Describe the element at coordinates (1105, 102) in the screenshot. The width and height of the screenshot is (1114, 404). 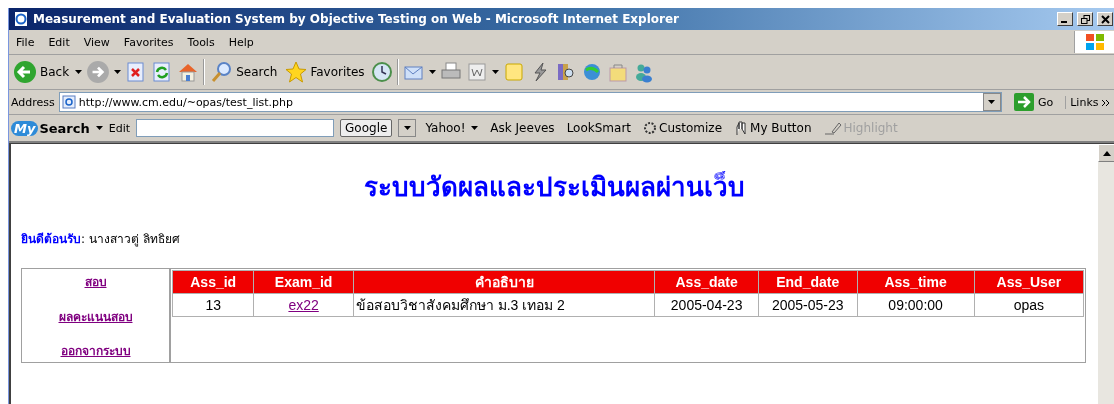
I see `chevron-icon` at that location.